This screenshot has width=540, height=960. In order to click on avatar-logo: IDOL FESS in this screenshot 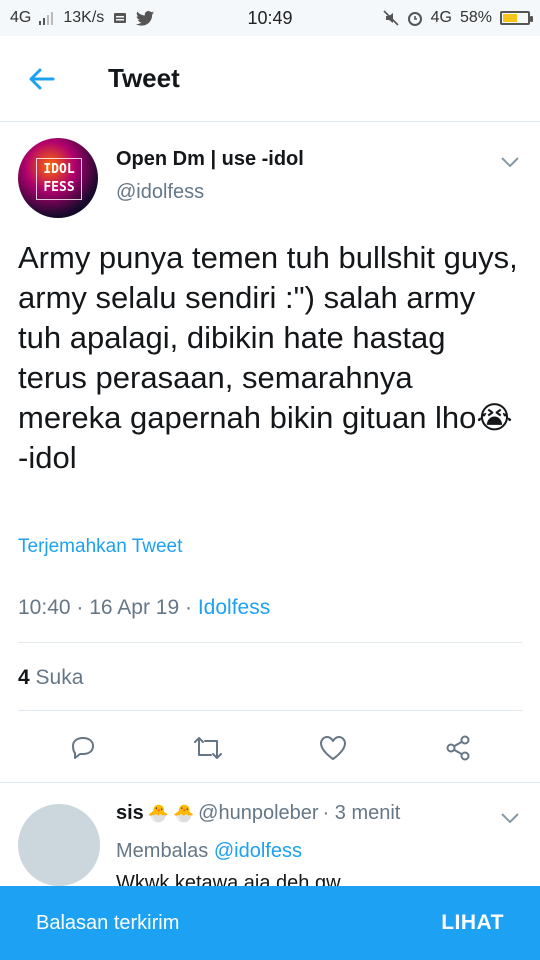, I will do `click(59, 179)`.